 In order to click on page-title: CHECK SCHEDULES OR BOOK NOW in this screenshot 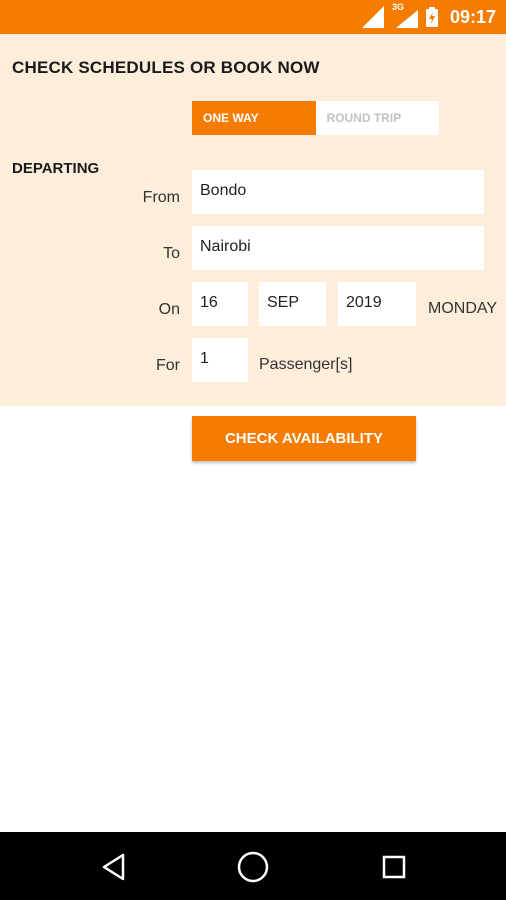, I will do `click(166, 67)`.